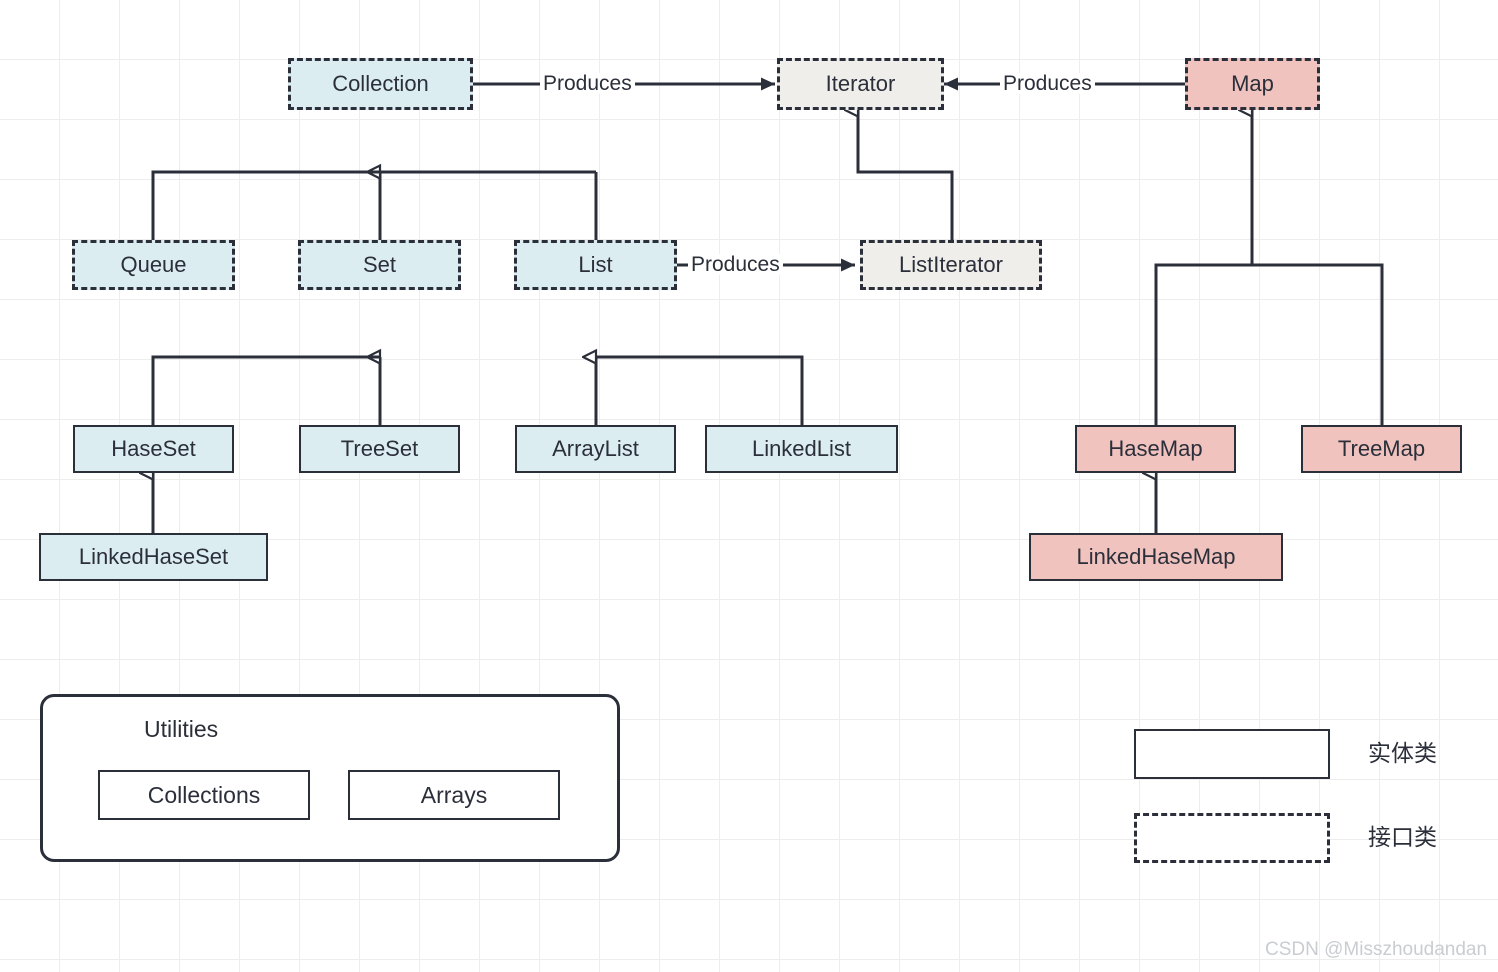 This screenshot has width=1498, height=972. Describe the element at coordinates (265, 390) in the screenshot. I see `wire-haseset-bar` at that location.